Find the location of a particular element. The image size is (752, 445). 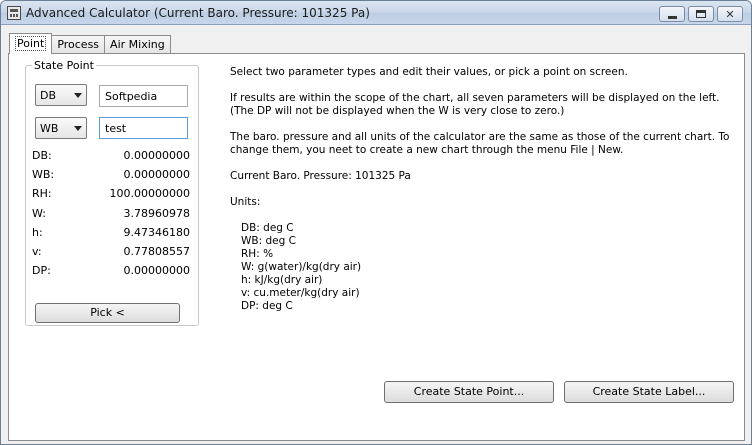

param2-type-value: WB is located at coordinates (49, 128).